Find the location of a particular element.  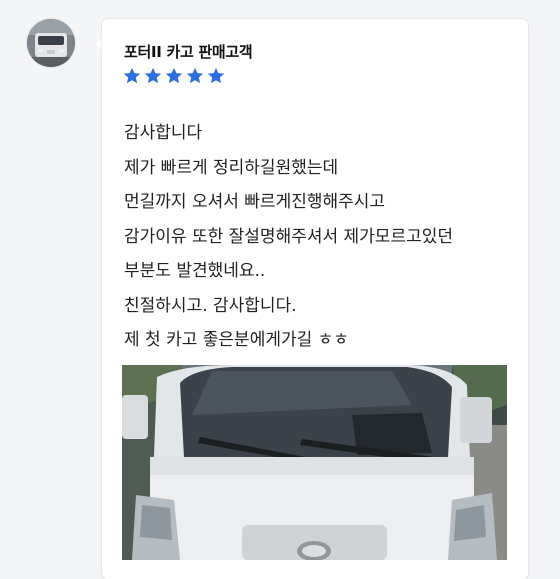

review-line: 감사합니다 is located at coordinates (163, 133).